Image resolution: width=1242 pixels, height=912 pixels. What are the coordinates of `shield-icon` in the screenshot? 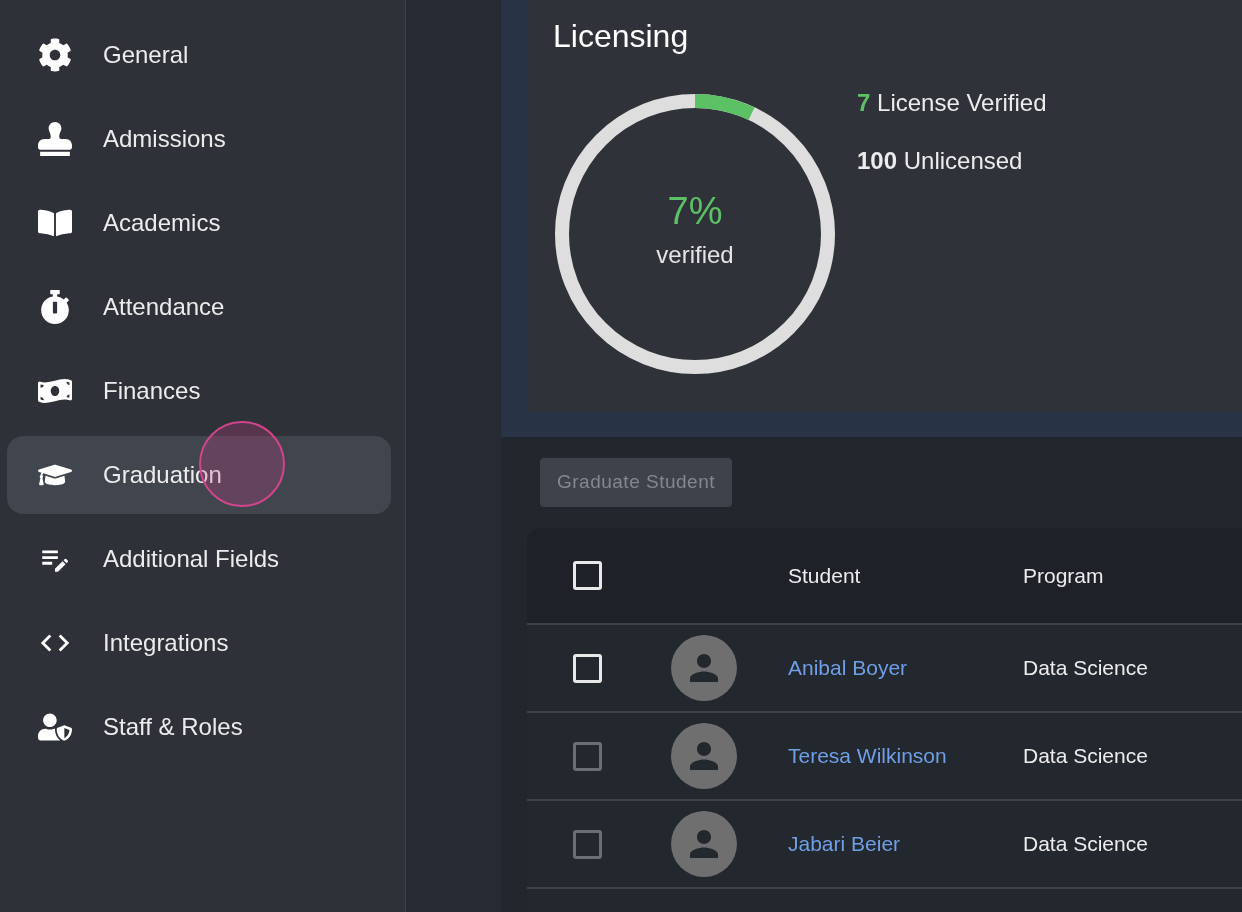 It's located at (55, 727).